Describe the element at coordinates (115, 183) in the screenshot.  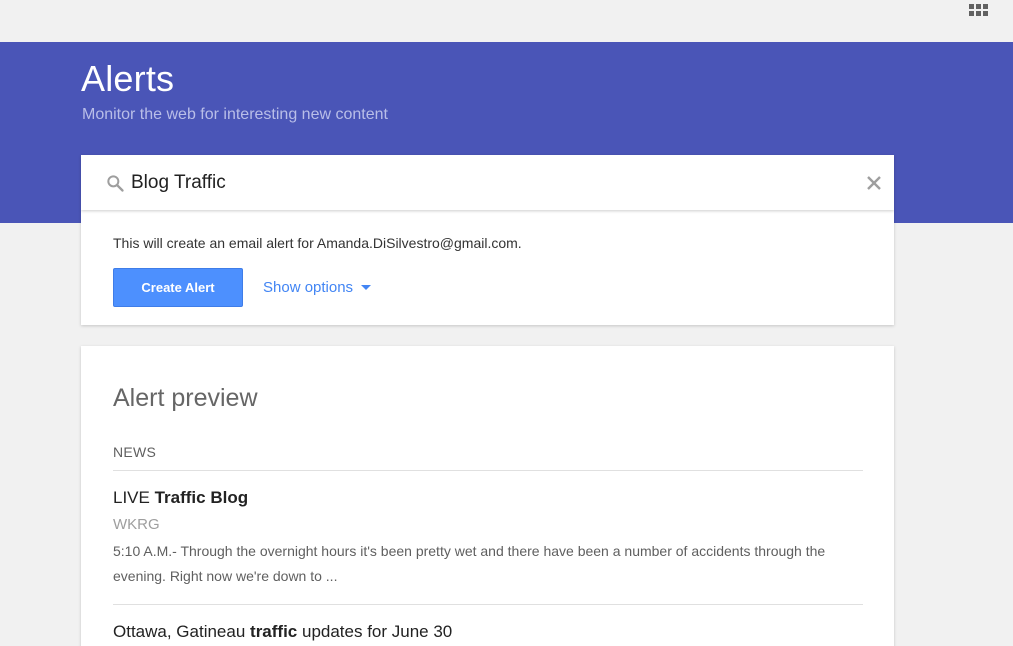
I see `search-icon` at that location.